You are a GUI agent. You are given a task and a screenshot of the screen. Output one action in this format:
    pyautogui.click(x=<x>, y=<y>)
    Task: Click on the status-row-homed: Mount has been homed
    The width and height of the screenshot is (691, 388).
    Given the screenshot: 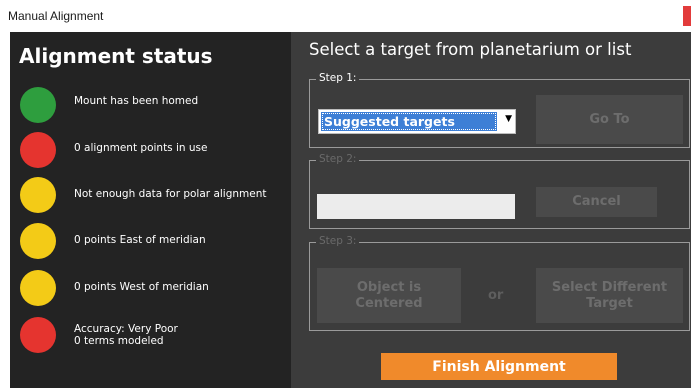 What is the action you would take?
    pyautogui.click(x=155, y=107)
    